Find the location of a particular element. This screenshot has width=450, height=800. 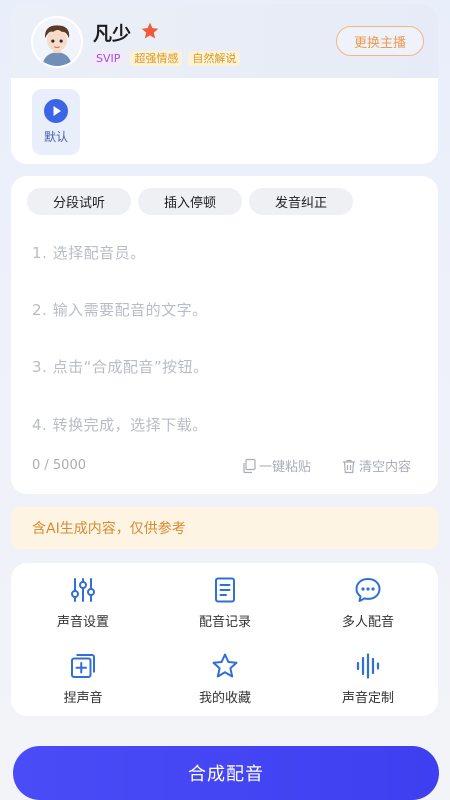

play-icon is located at coordinates (56, 111).